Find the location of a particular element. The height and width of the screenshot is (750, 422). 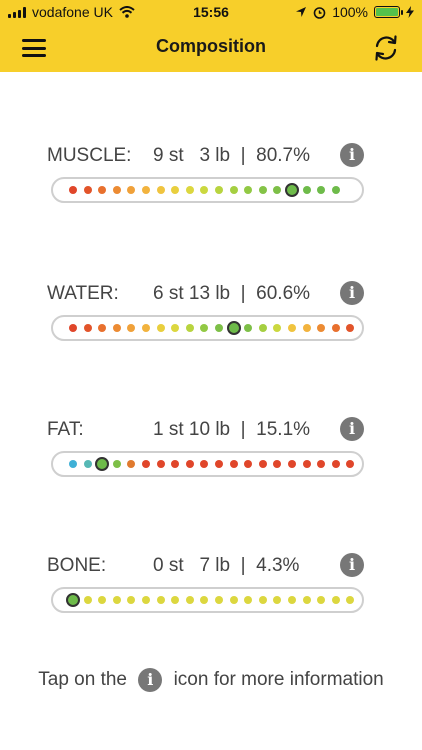

metric-label: FAT: is located at coordinates (65, 429).